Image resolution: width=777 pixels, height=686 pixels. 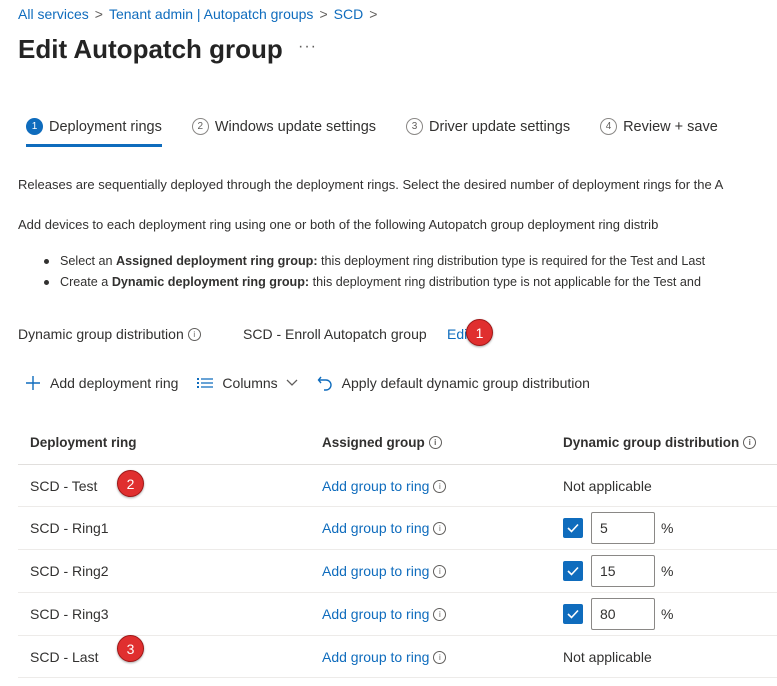 What do you see at coordinates (335, 334) in the screenshot?
I see `dynamic-group-distribution-value: SCD - Enroll Autopatch group` at bounding box center [335, 334].